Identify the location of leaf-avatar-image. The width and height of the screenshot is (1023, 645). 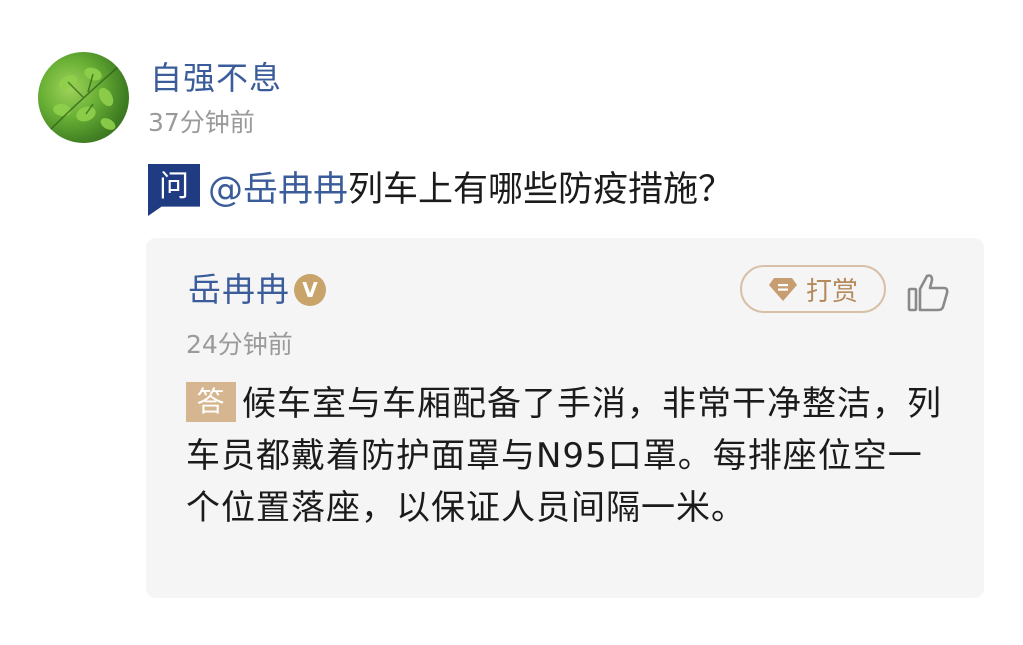
(83, 99).